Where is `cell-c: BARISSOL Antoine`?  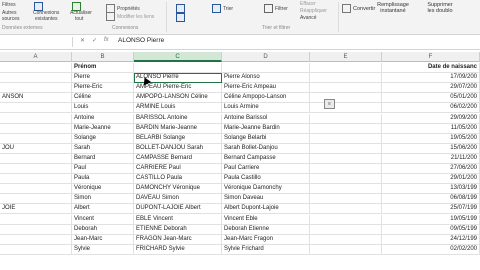
cell-c: BARISSOL Antoine is located at coordinates (178, 118).